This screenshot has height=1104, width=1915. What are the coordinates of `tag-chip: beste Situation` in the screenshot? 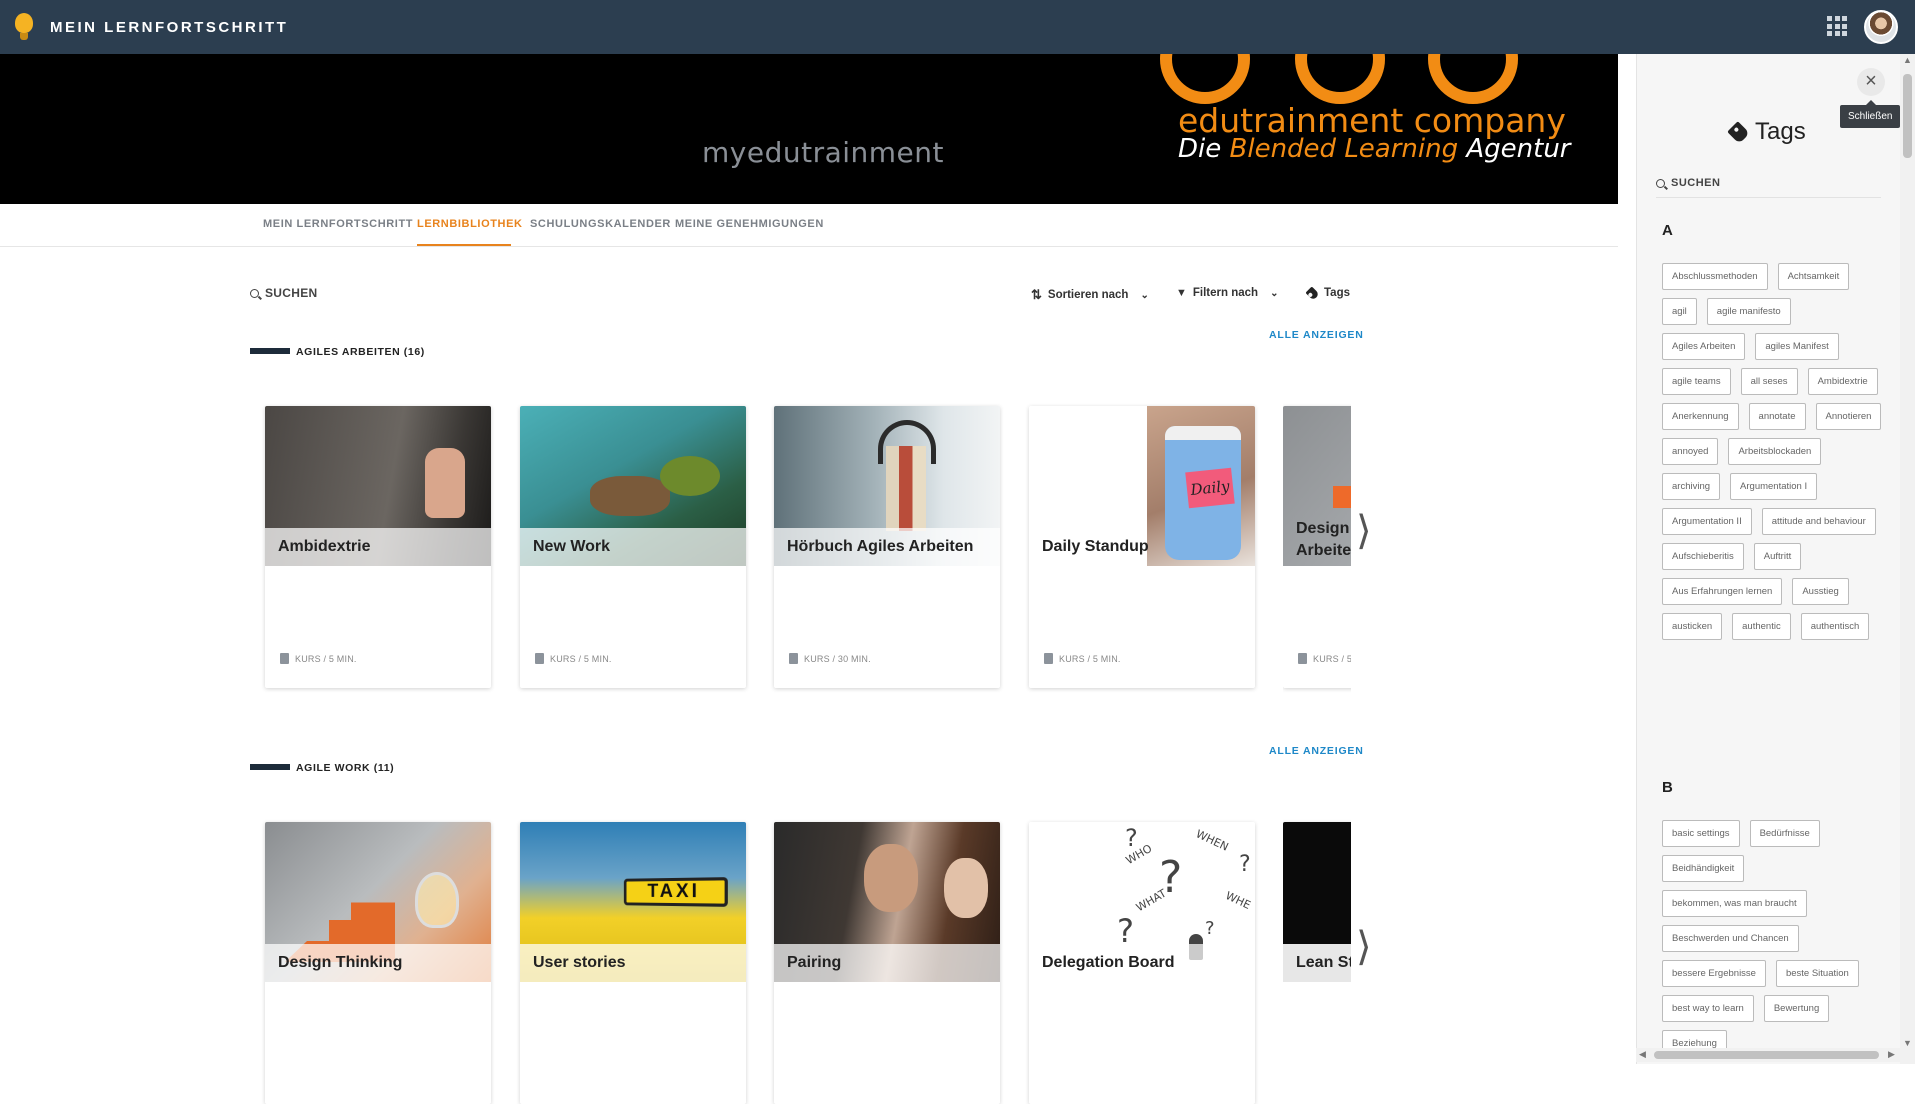 It's located at (1817, 973).